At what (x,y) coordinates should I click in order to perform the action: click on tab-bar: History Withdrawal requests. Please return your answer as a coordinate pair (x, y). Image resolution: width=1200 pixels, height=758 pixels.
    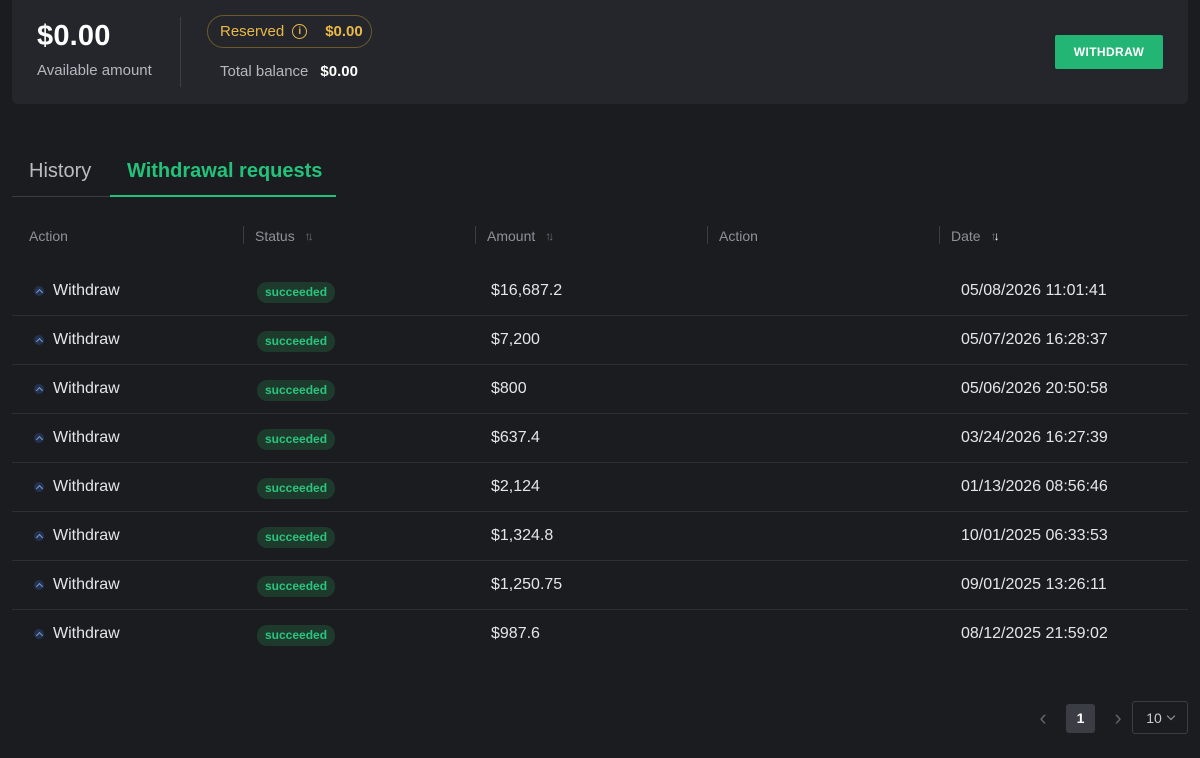
    Looking at the image, I should click on (174, 172).